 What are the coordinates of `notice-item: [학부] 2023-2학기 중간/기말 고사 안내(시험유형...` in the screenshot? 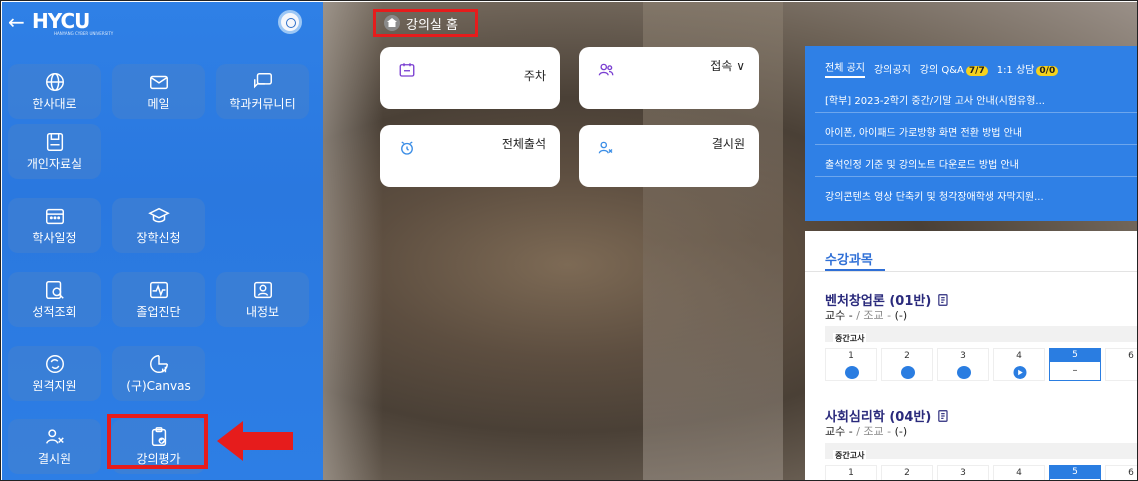 It's located at (935, 99).